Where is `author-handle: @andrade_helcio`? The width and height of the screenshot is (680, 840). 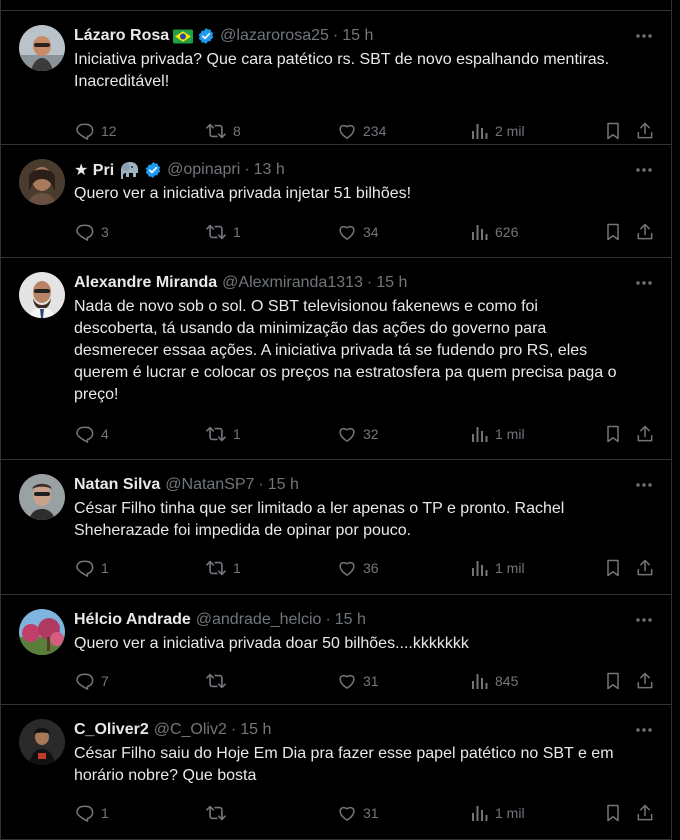
author-handle: @andrade_helcio is located at coordinates (259, 620).